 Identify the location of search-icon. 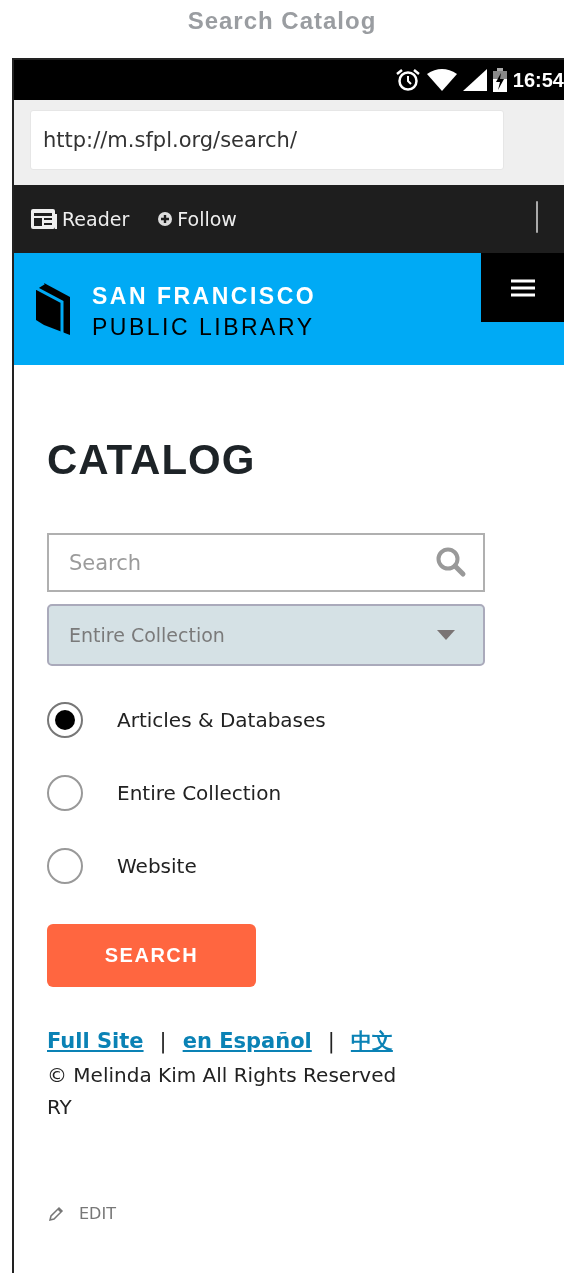
(451, 562).